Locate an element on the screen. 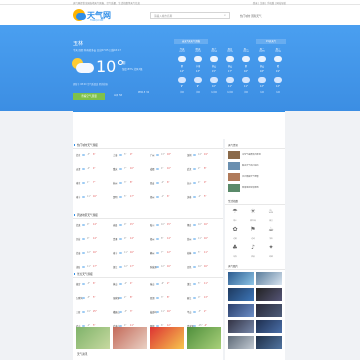  photo-plant is located at coordinates (204, 338).